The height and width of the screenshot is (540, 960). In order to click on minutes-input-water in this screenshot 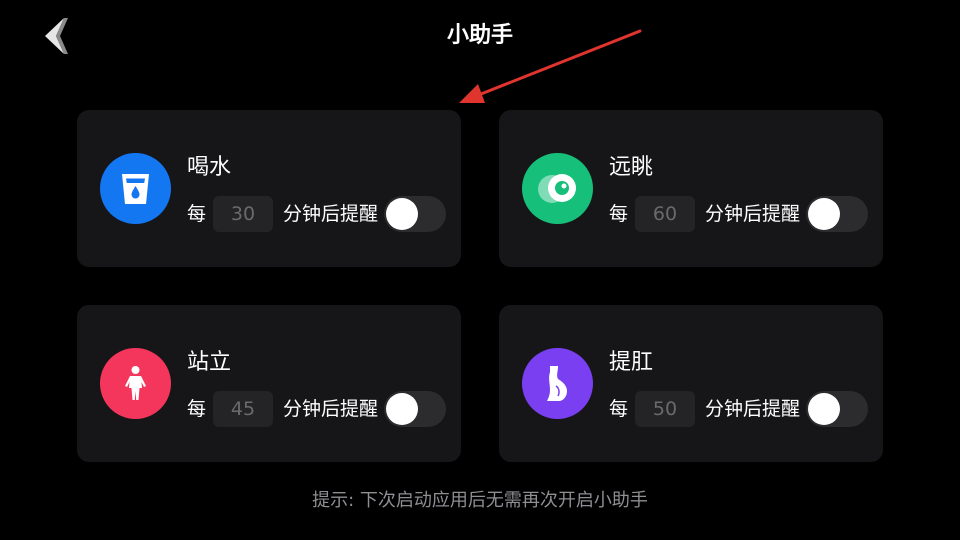, I will do `click(243, 214)`.